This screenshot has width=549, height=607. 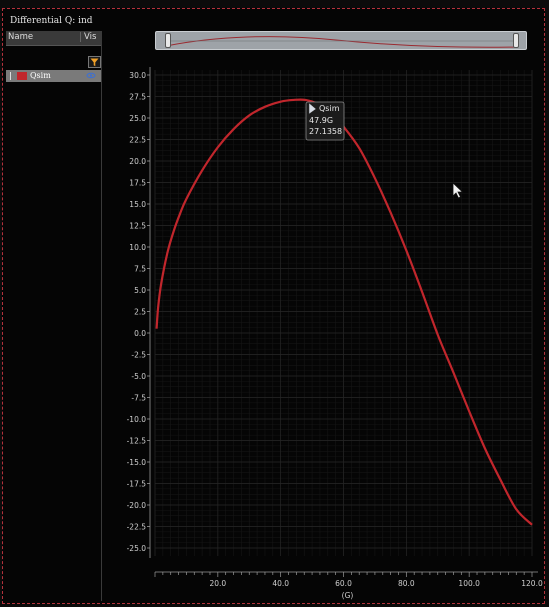 What do you see at coordinates (348, 595) in the screenshot?
I see `x-axis-label: (G)` at bounding box center [348, 595].